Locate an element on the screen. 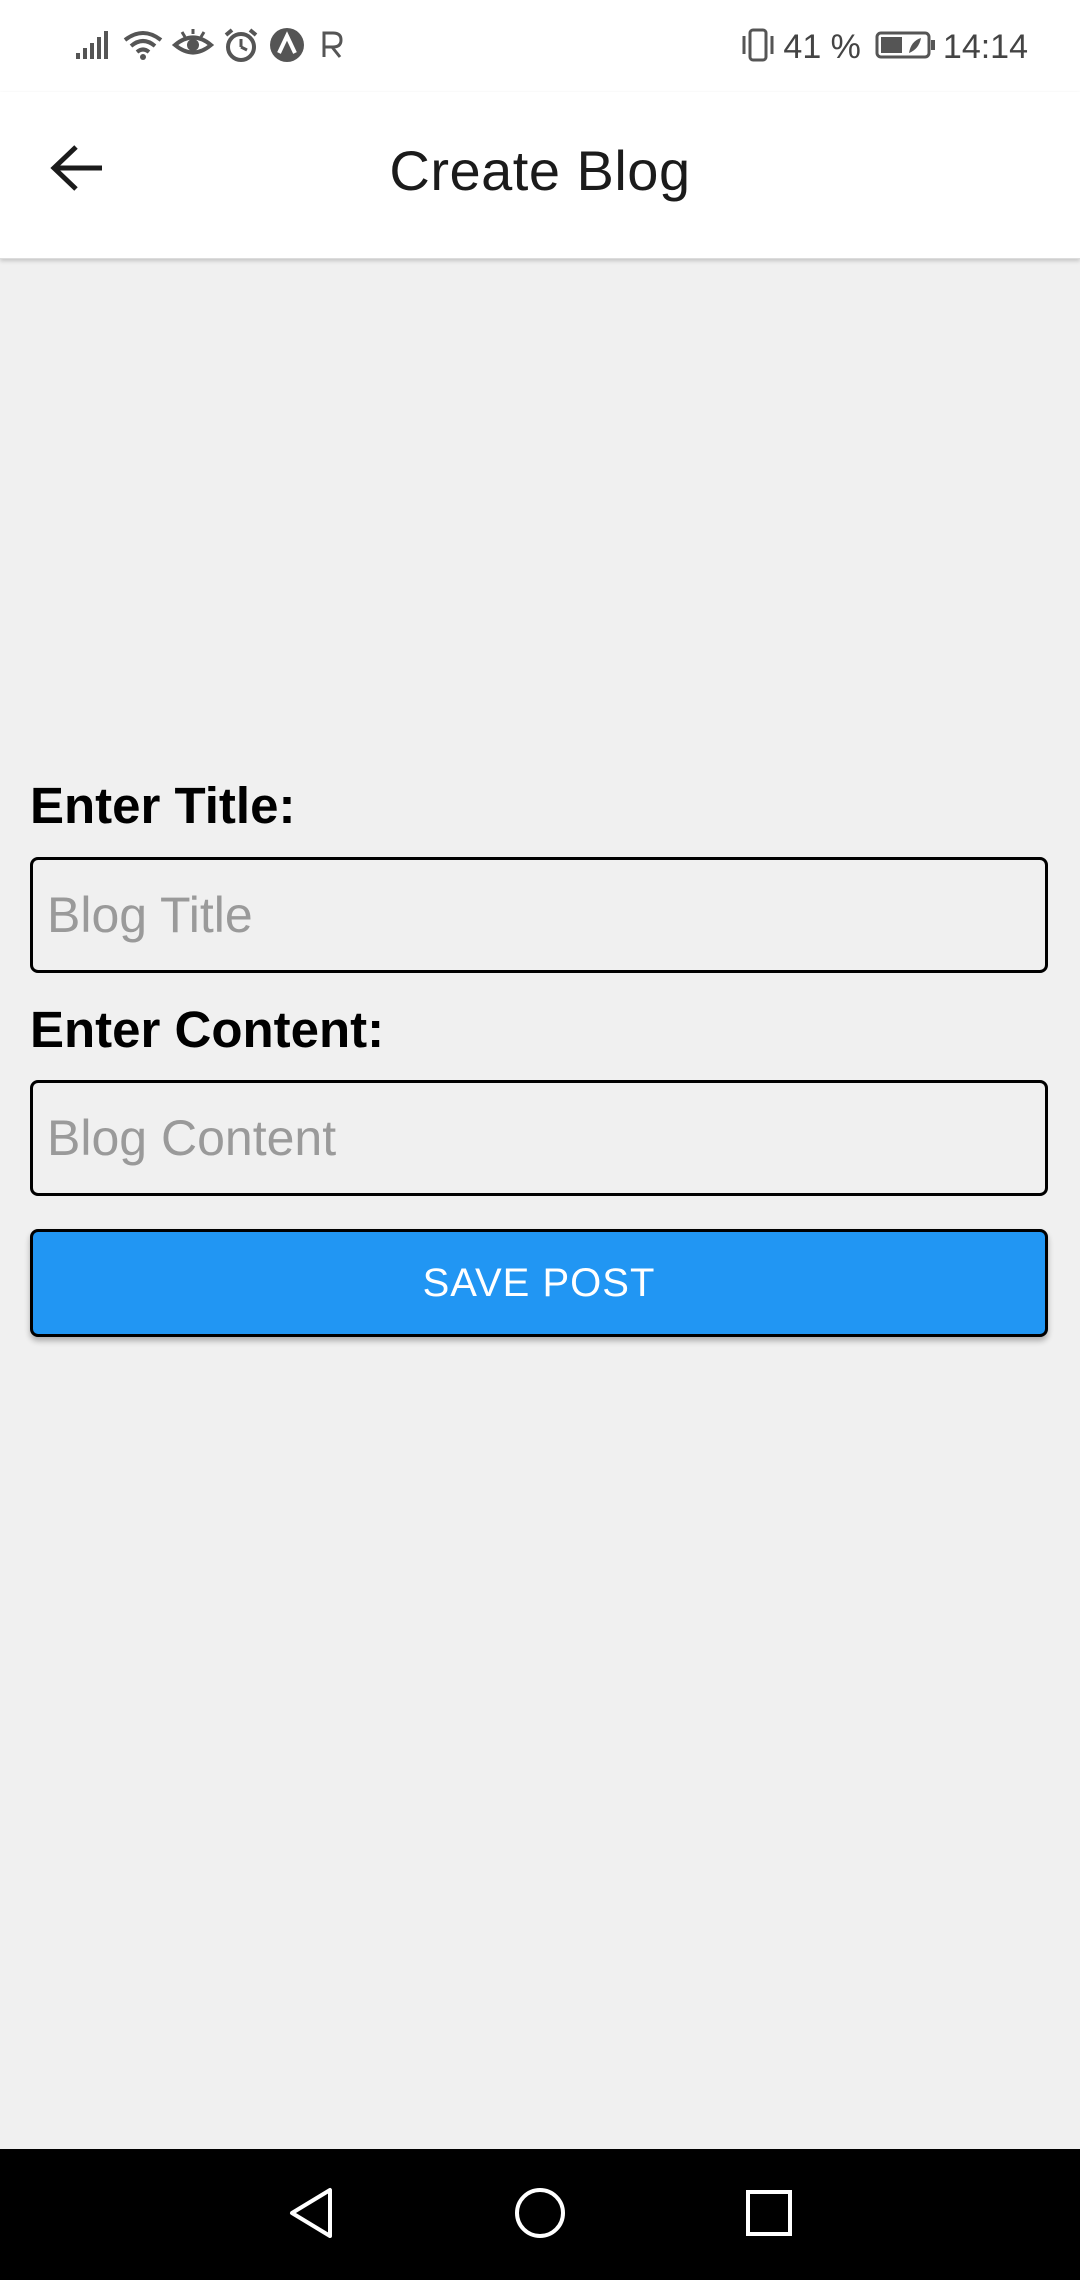  app-a-icon is located at coordinates (287, 47).